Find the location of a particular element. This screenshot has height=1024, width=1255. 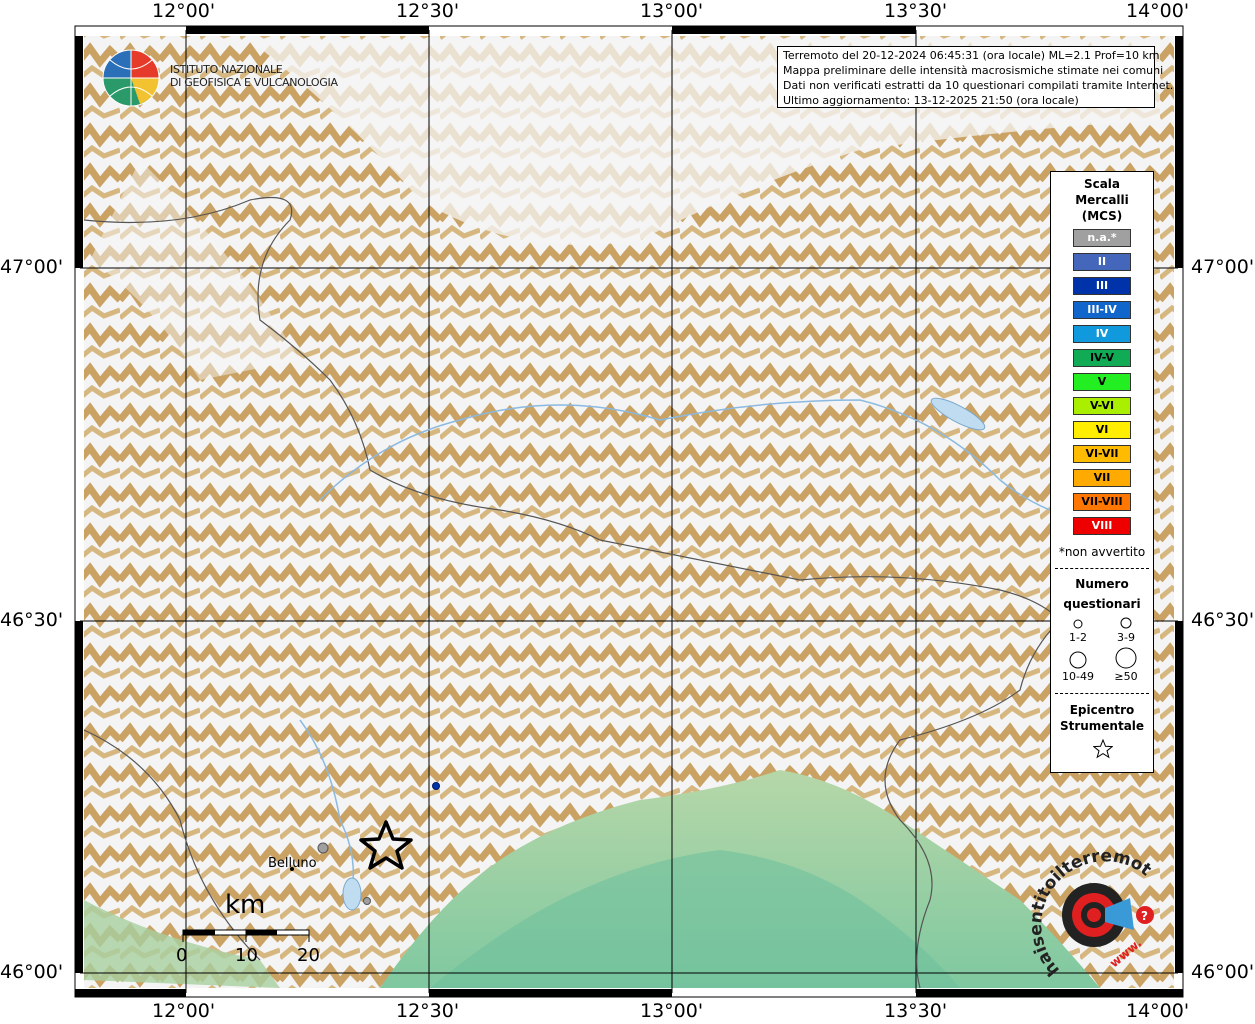

haisentito-url: haisentitoilterremoto.it is located at coordinates (1092, 910).